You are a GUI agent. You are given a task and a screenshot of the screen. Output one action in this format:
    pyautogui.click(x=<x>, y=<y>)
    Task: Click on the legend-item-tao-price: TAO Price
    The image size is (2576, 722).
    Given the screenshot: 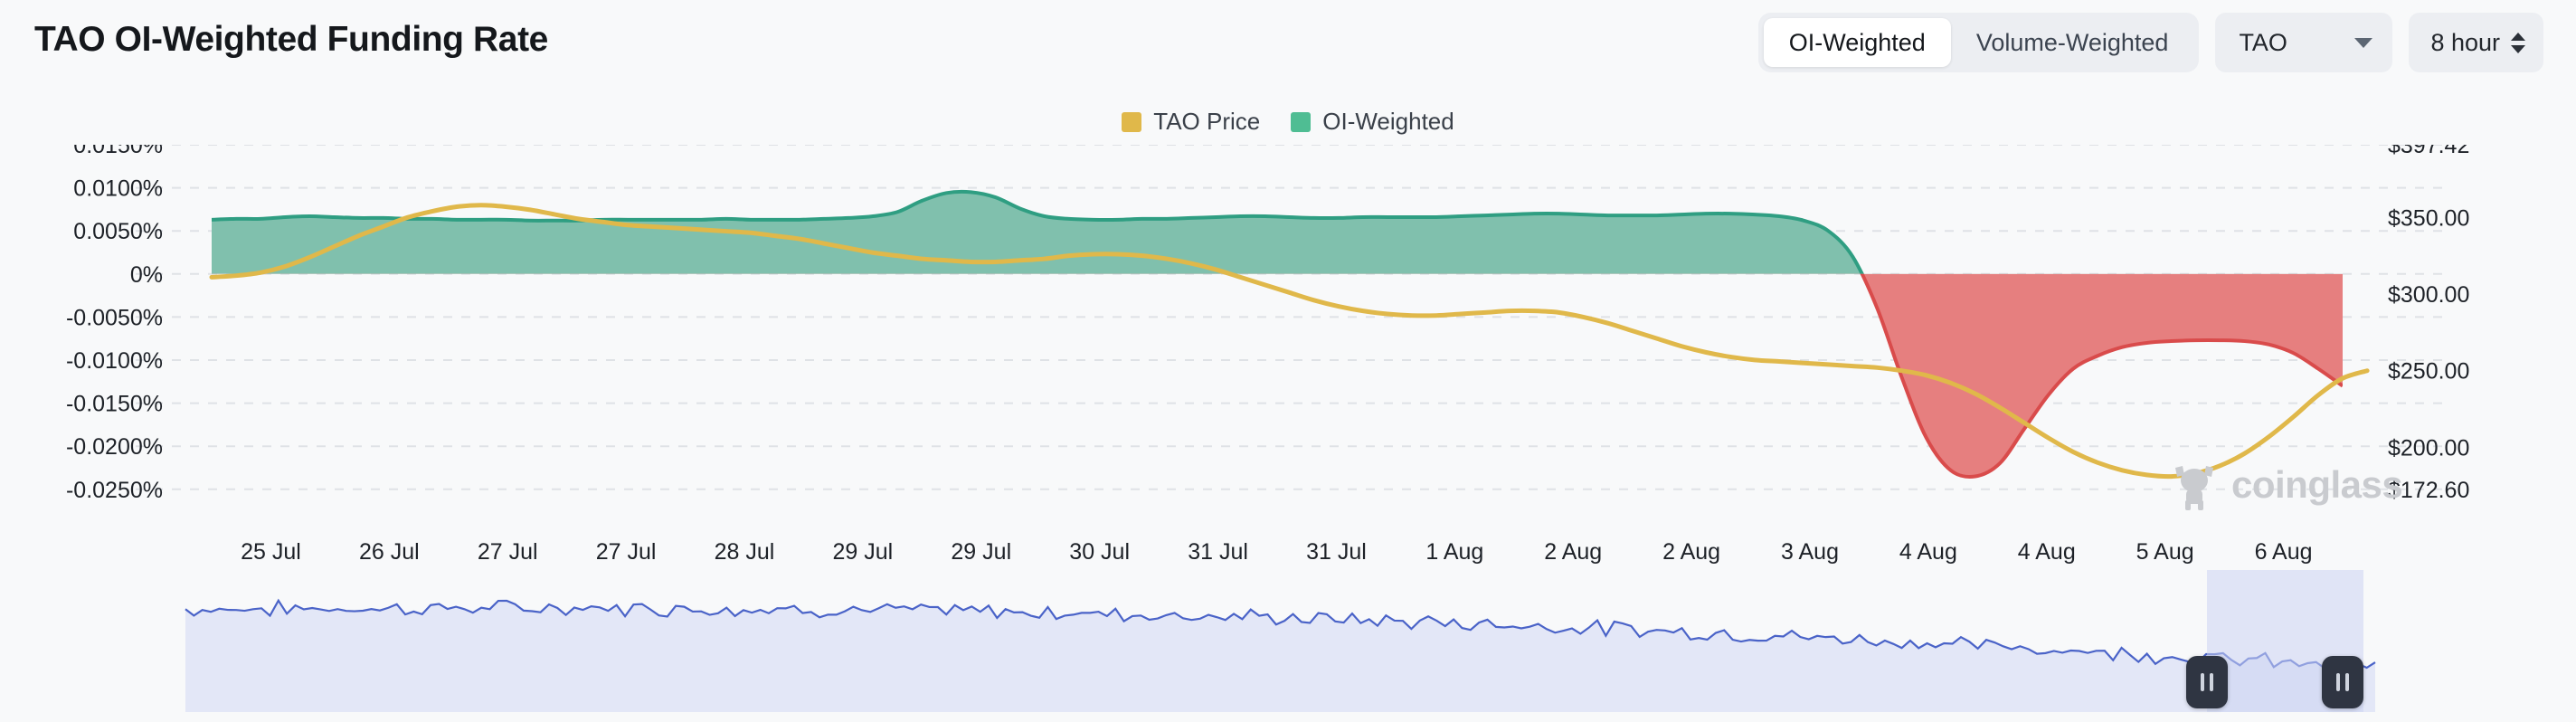 What is the action you would take?
    pyautogui.click(x=1191, y=122)
    